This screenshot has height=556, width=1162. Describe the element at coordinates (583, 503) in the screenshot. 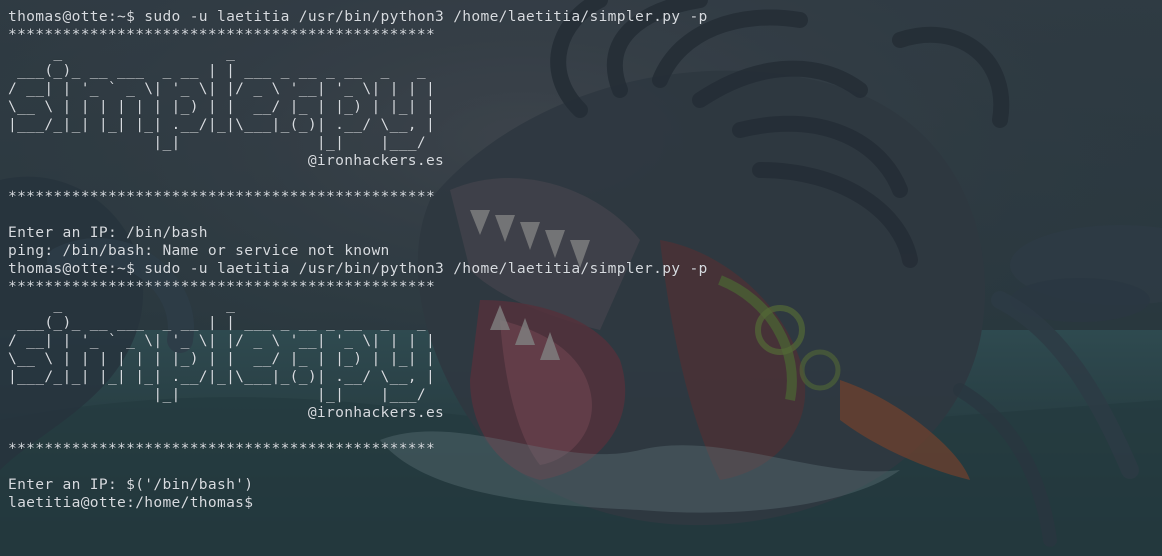

I see `shell-prompt-line: laetitia@otte:/home/thomas$` at that location.